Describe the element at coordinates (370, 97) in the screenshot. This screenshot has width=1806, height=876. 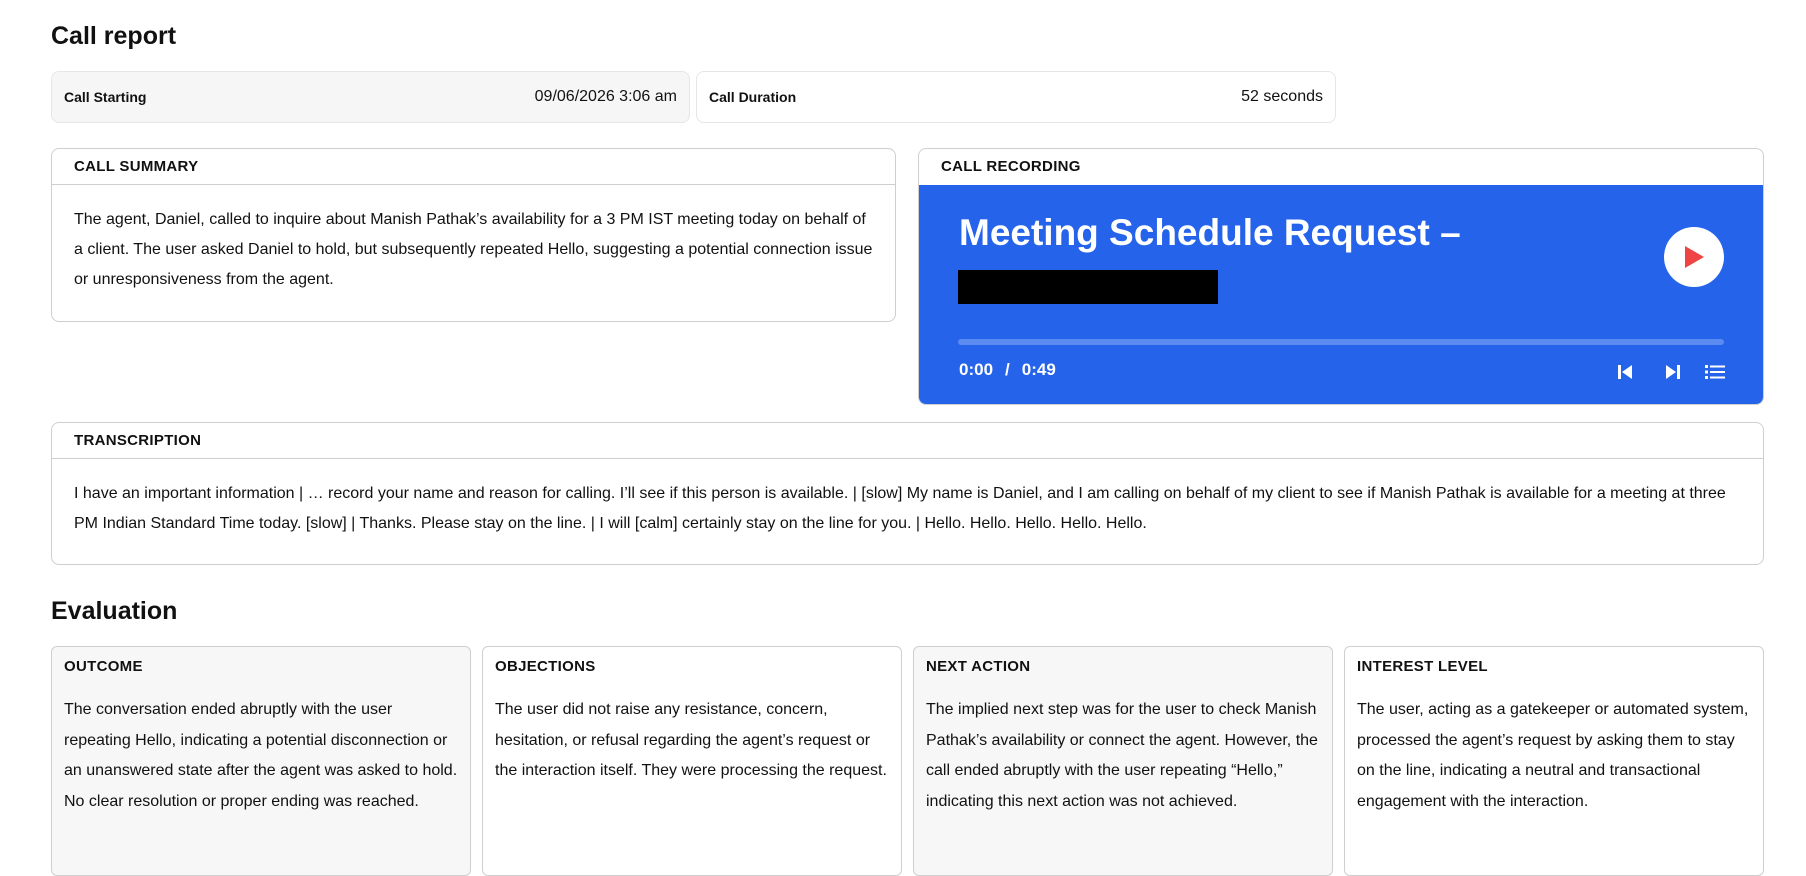
I see `call-starting-stat: Call Starting 09/06/2026 3:06 am` at that location.